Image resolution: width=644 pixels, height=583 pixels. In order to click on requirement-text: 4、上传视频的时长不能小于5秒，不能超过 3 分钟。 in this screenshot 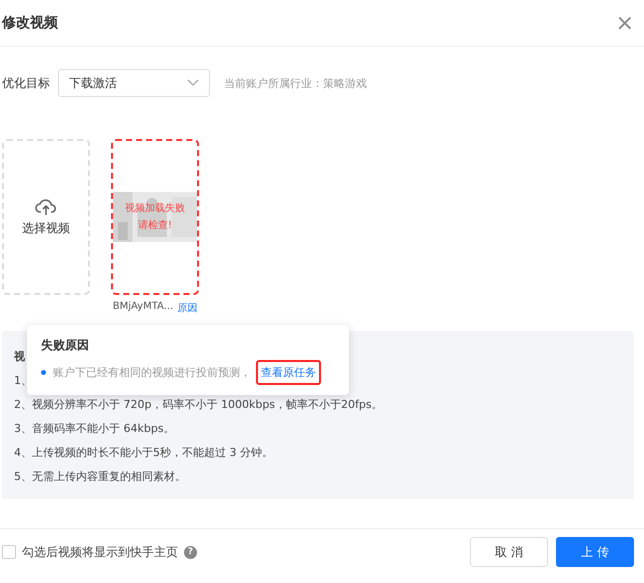, I will do `click(143, 453)`.